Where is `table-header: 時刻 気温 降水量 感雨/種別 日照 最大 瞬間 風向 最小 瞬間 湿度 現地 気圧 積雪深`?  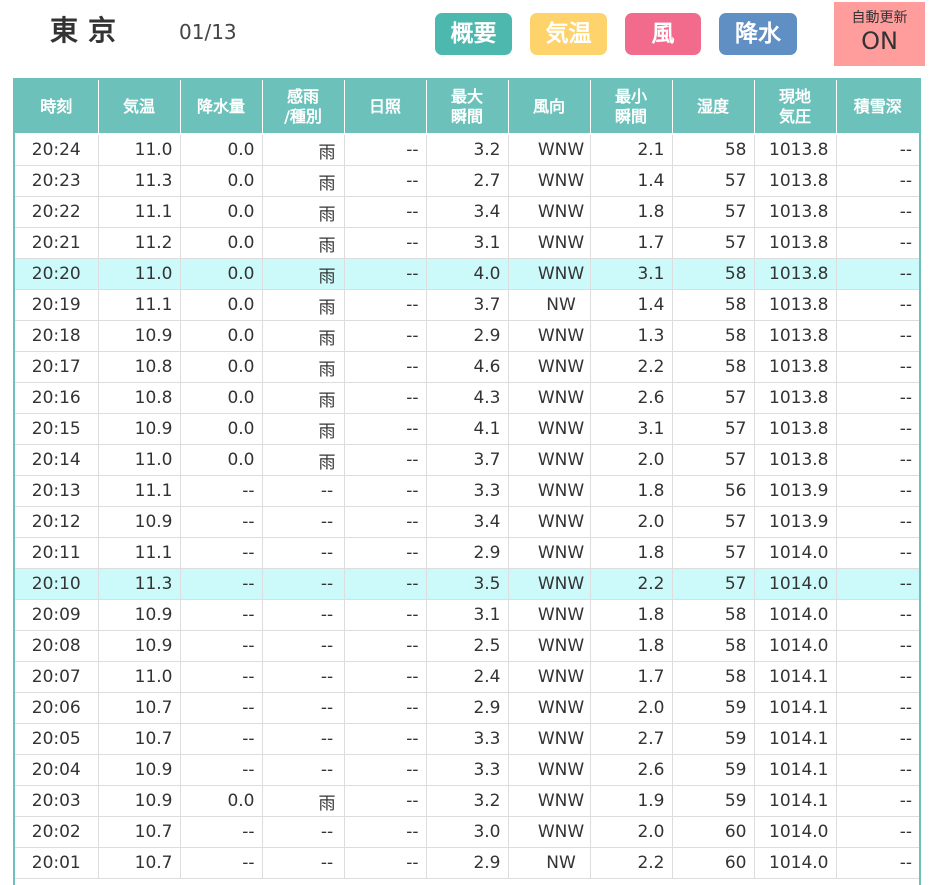
table-header: 時刻 気温 降水量 感雨/種別 日照 最大 瞬間 風向 最小 瞬間 湿度 現地 気圧 積雪深 is located at coordinates (467, 107).